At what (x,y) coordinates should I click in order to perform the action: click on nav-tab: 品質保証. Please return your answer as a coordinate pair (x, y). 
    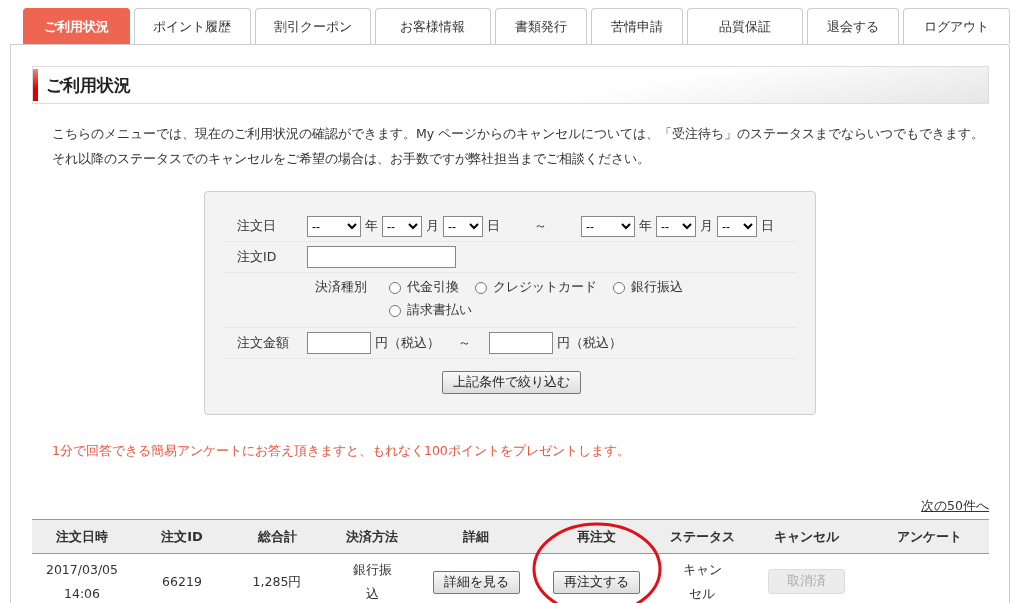
    Looking at the image, I should click on (744, 26).